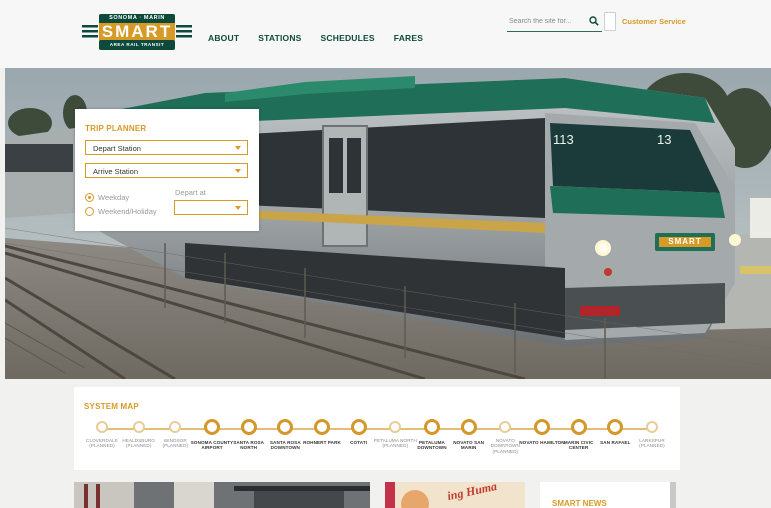 The width and height of the screenshot is (771, 508). I want to click on smart-news-title: SMART NEWS, so click(579, 503).